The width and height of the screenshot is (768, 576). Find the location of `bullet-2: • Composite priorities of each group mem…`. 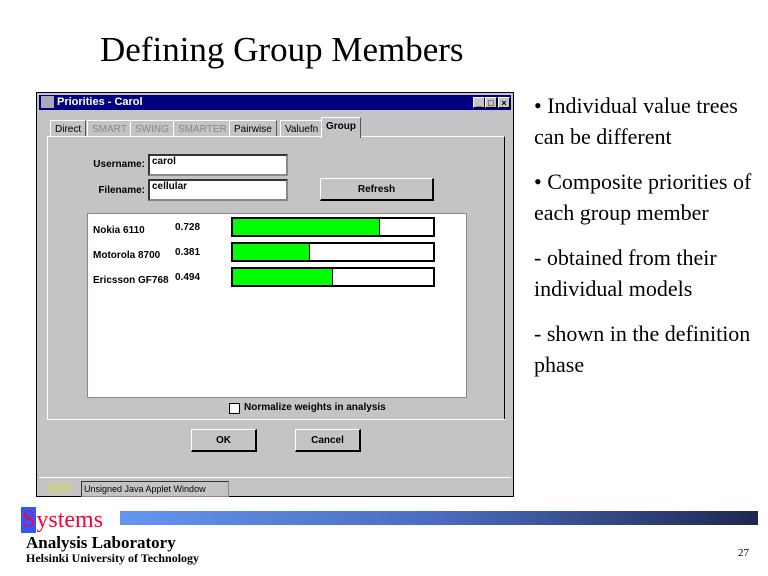

bullet-2: • Composite priorities of each group mem… is located at coordinates (643, 197).